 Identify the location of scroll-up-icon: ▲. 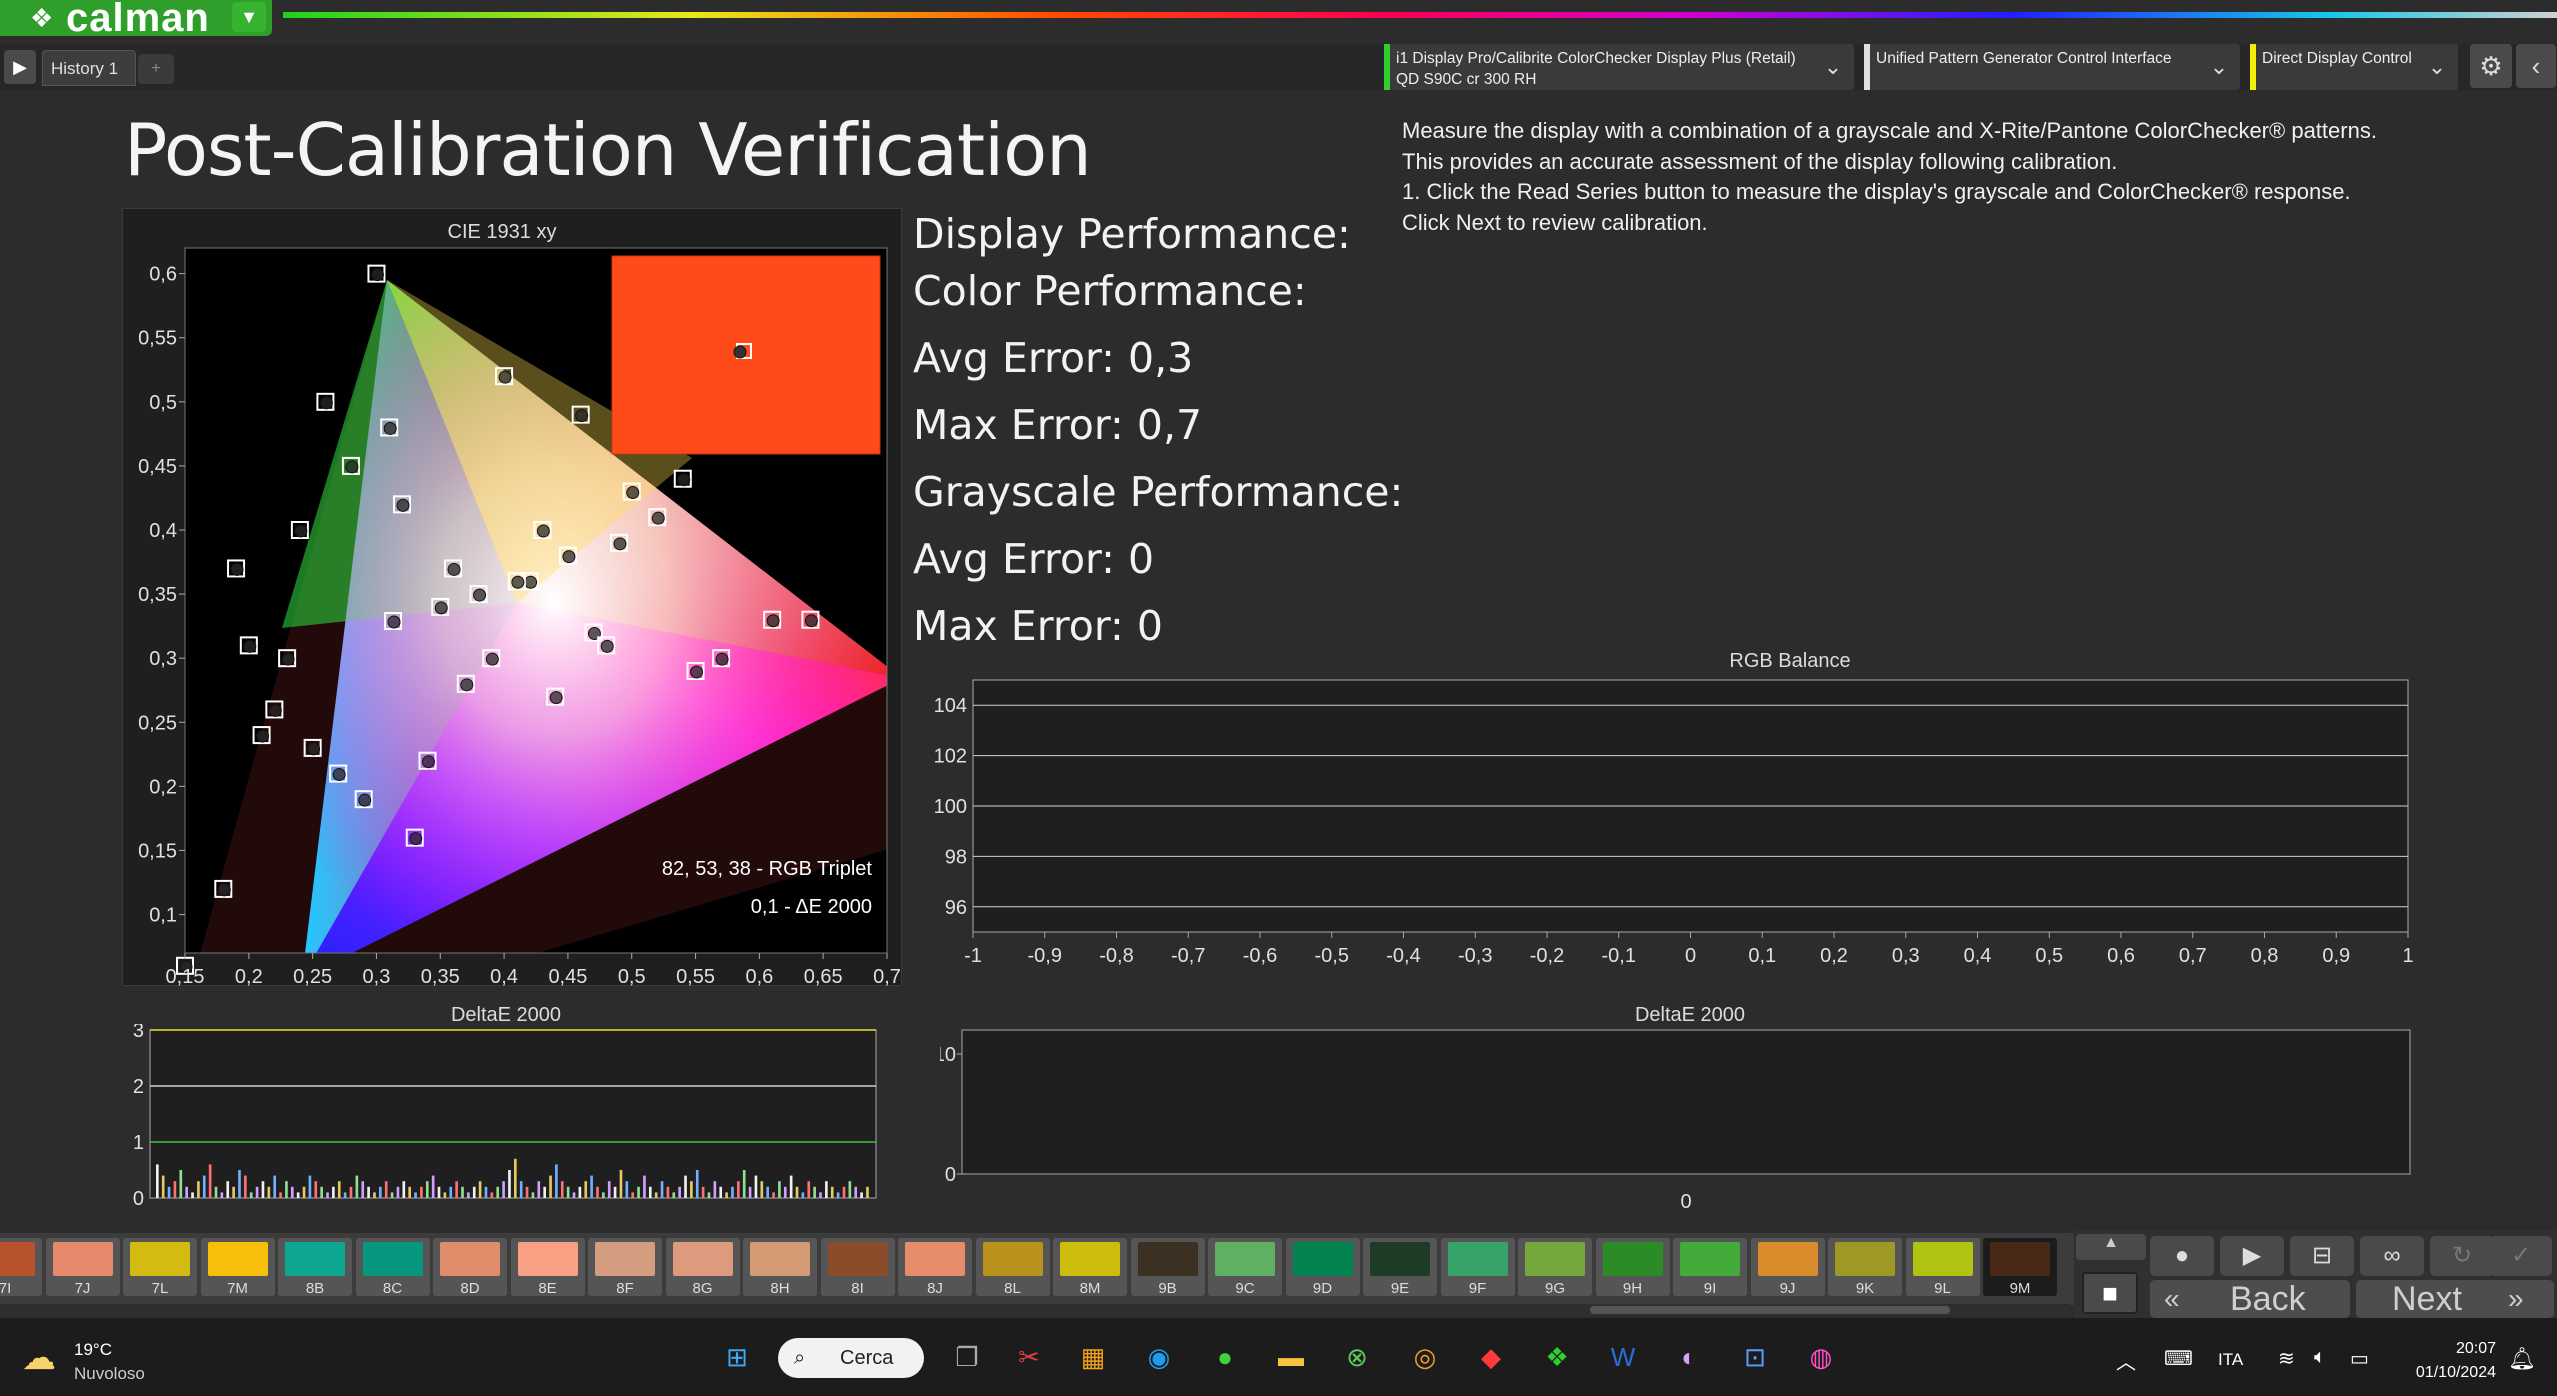
(2111, 1247).